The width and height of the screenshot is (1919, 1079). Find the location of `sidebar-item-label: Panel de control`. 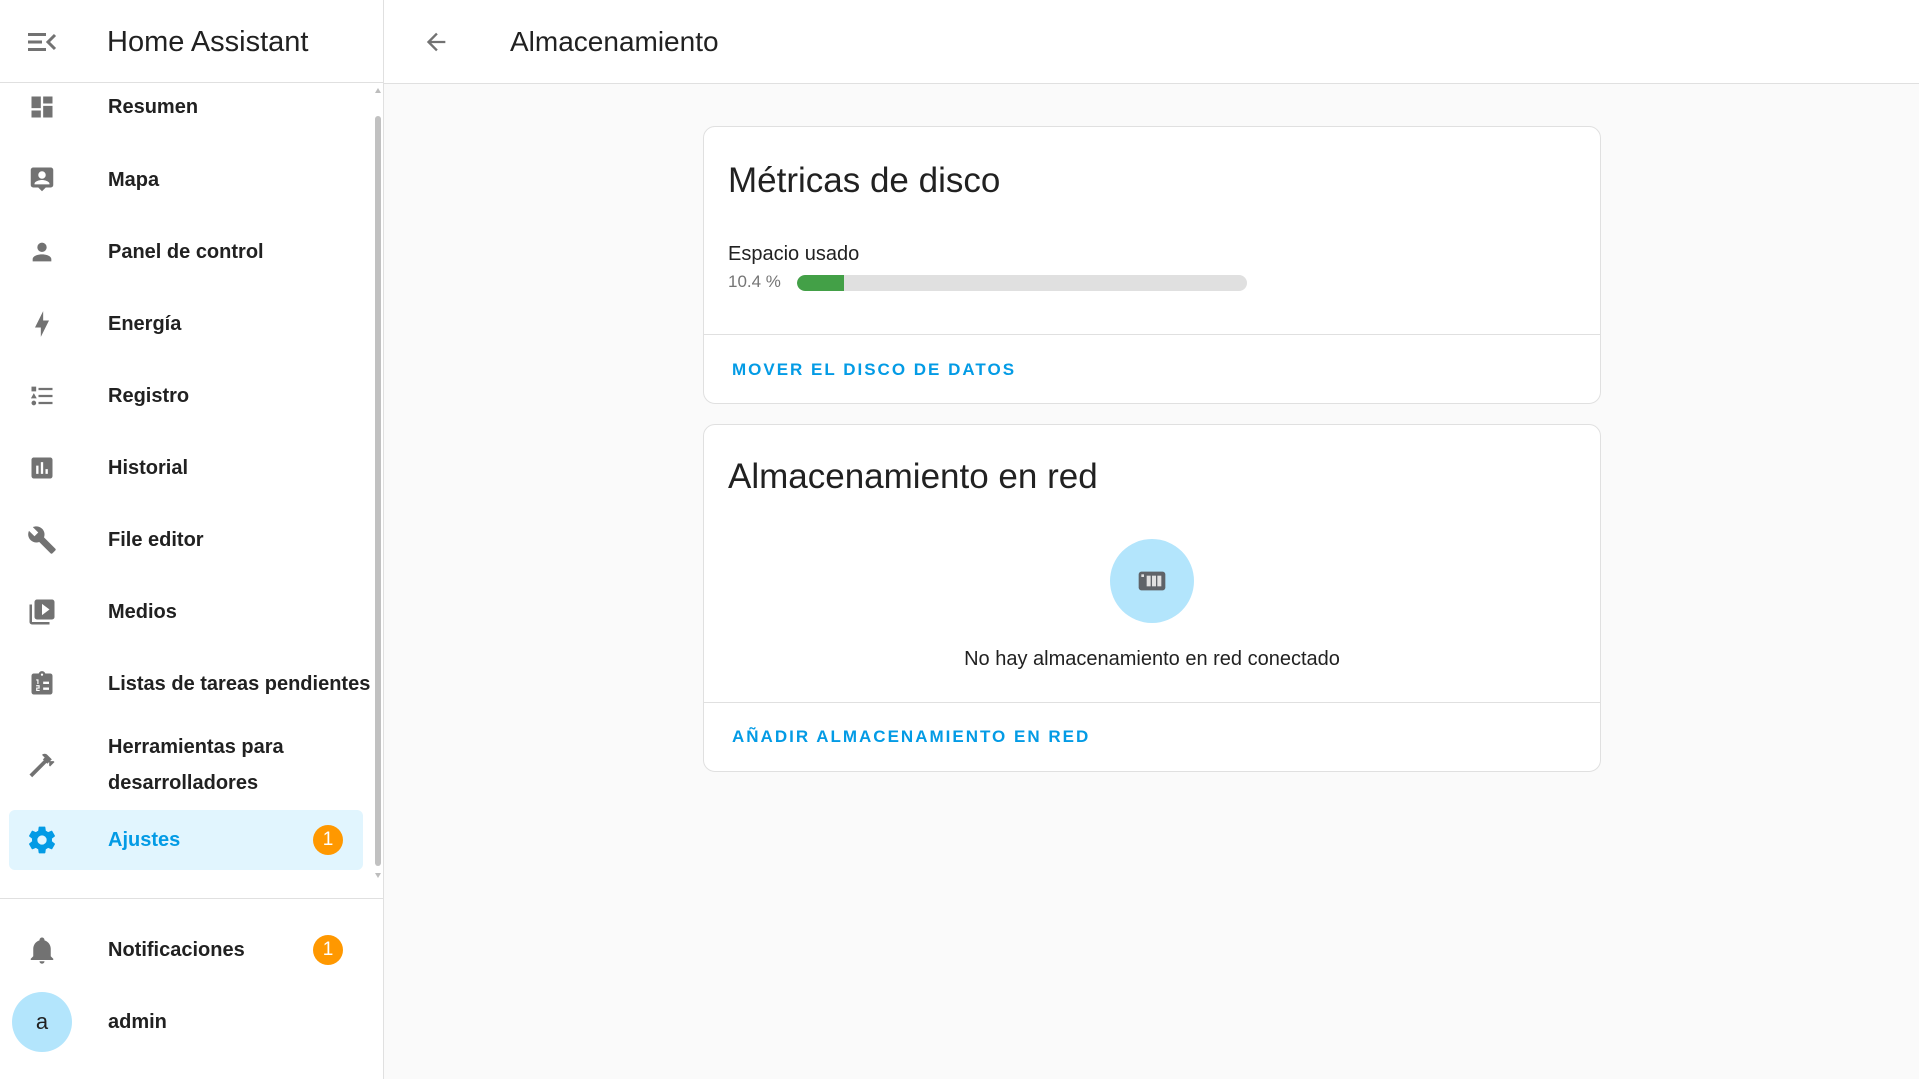

sidebar-item-label: Panel de control is located at coordinates (186, 252).